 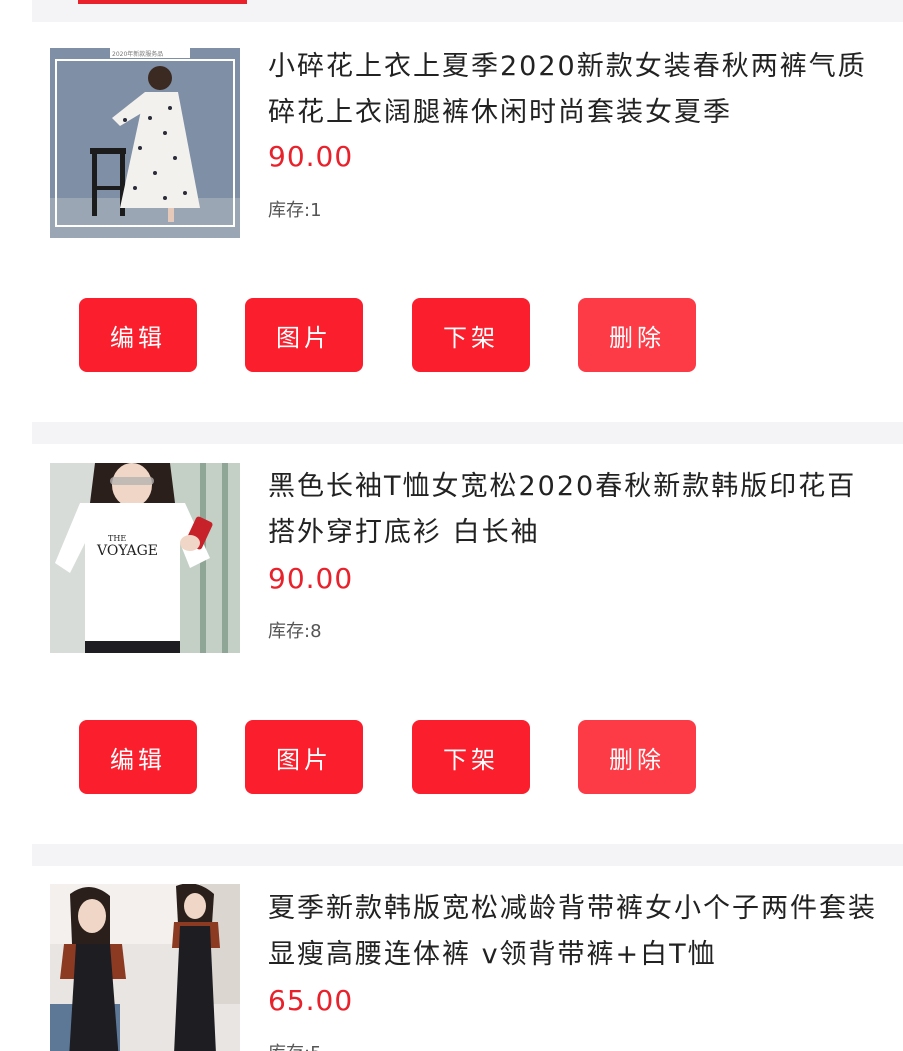 What do you see at coordinates (573, 510) in the screenshot?
I see `product-title: 黑色长袖T恤女宽松2020春秋新款韩版印花百搭外穿打底衫 白长袖` at bounding box center [573, 510].